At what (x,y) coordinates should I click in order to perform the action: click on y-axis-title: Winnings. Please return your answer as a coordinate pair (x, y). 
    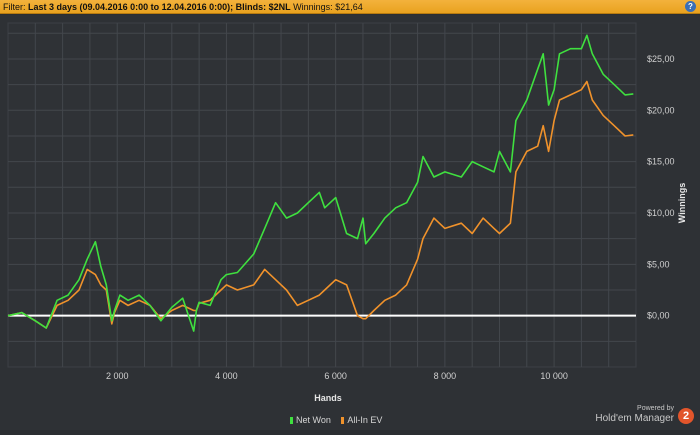
    Looking at the image, I should click on (682, 203).